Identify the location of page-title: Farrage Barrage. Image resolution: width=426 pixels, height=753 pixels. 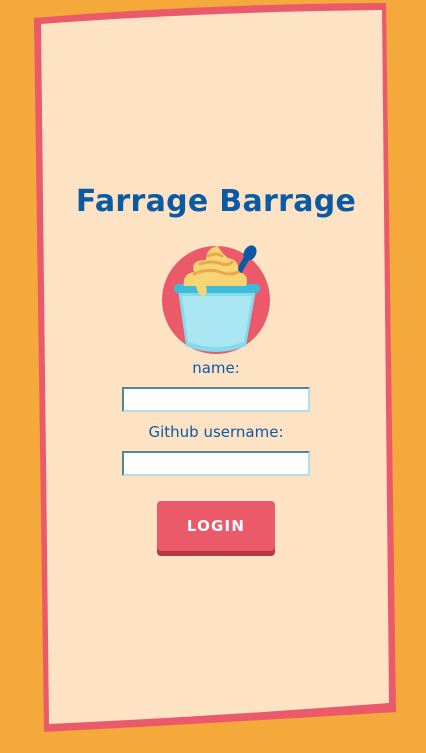
(216, 201).